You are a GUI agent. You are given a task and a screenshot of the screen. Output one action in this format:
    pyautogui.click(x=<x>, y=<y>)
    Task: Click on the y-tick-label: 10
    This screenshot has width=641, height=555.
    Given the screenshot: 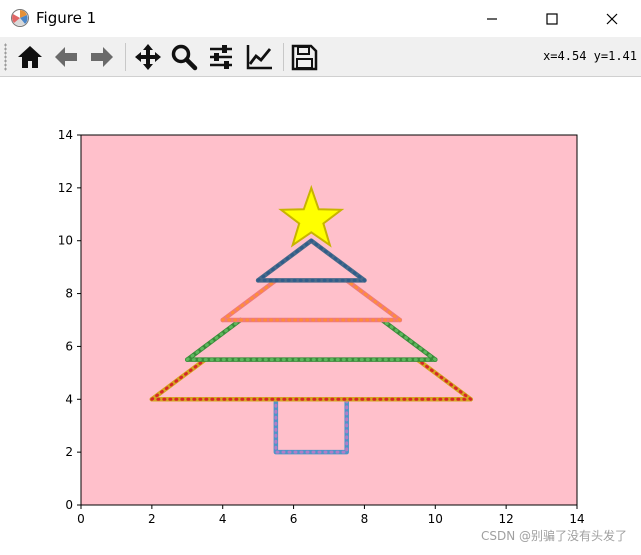 What is the action you would take?
    pyautogui.click(x=65, y=241)
    